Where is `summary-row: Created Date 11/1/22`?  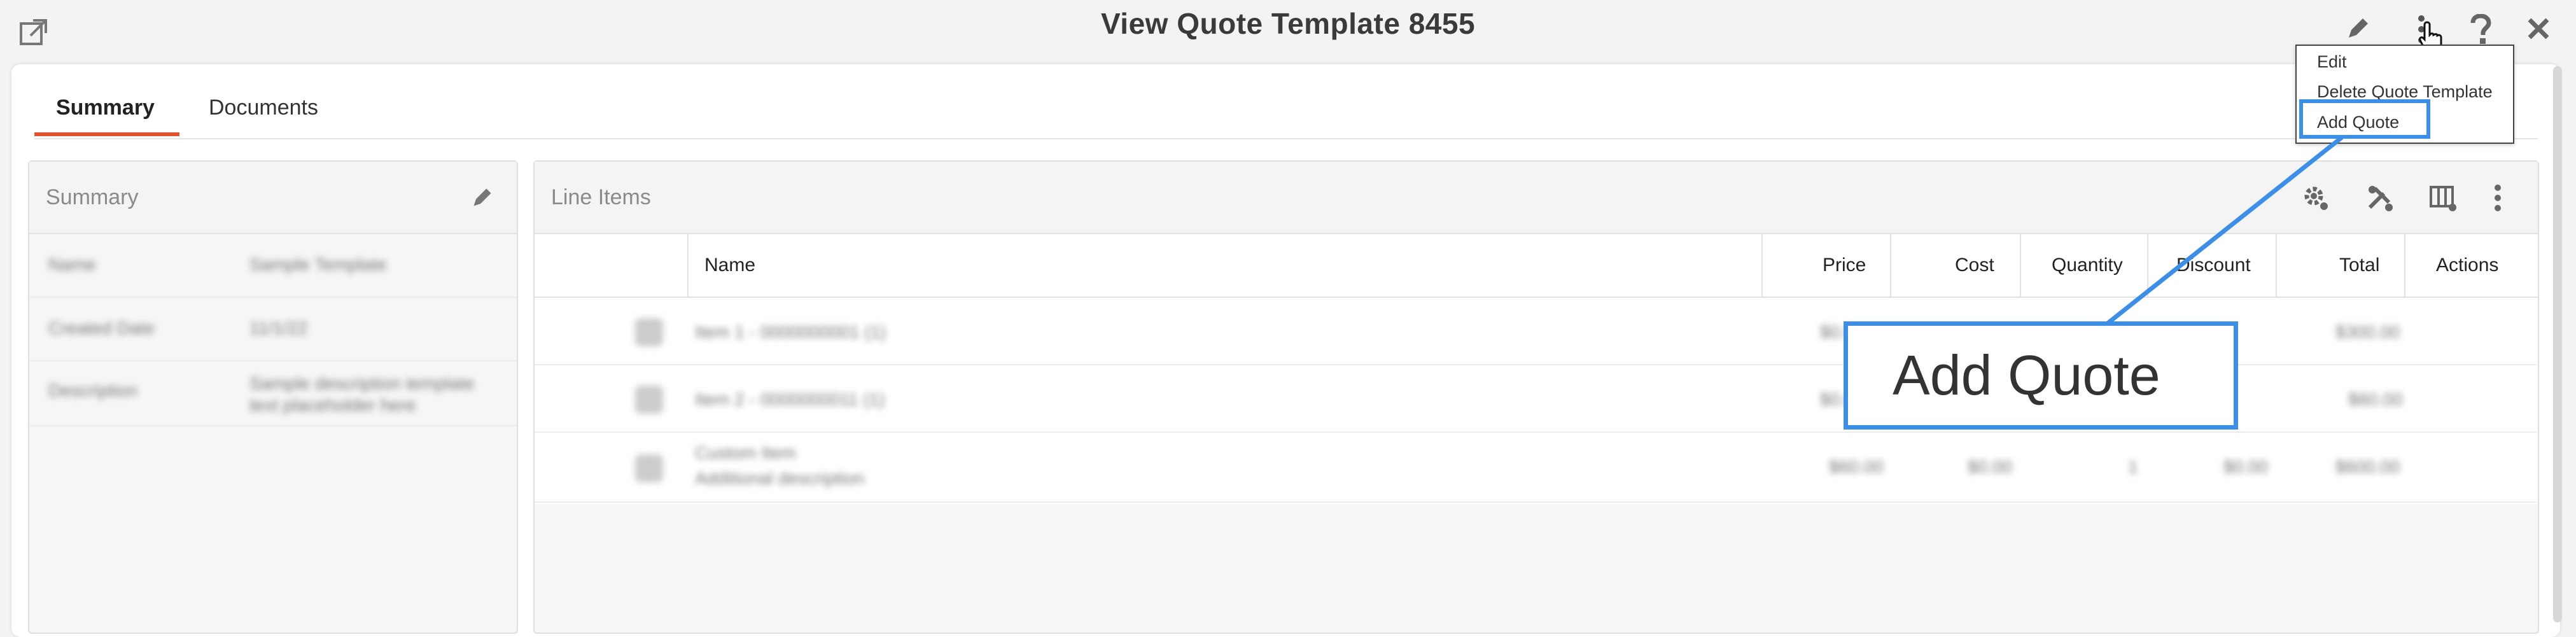
summary-row: Created Date 11/1/22 is located at coordinates (273, 329).